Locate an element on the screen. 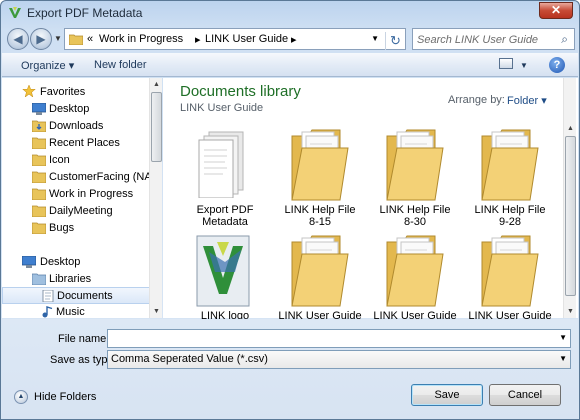 This screenshot has height=420, width=580. content-scrollbar: ▲ ▼ is located at coordinates (569, 198).